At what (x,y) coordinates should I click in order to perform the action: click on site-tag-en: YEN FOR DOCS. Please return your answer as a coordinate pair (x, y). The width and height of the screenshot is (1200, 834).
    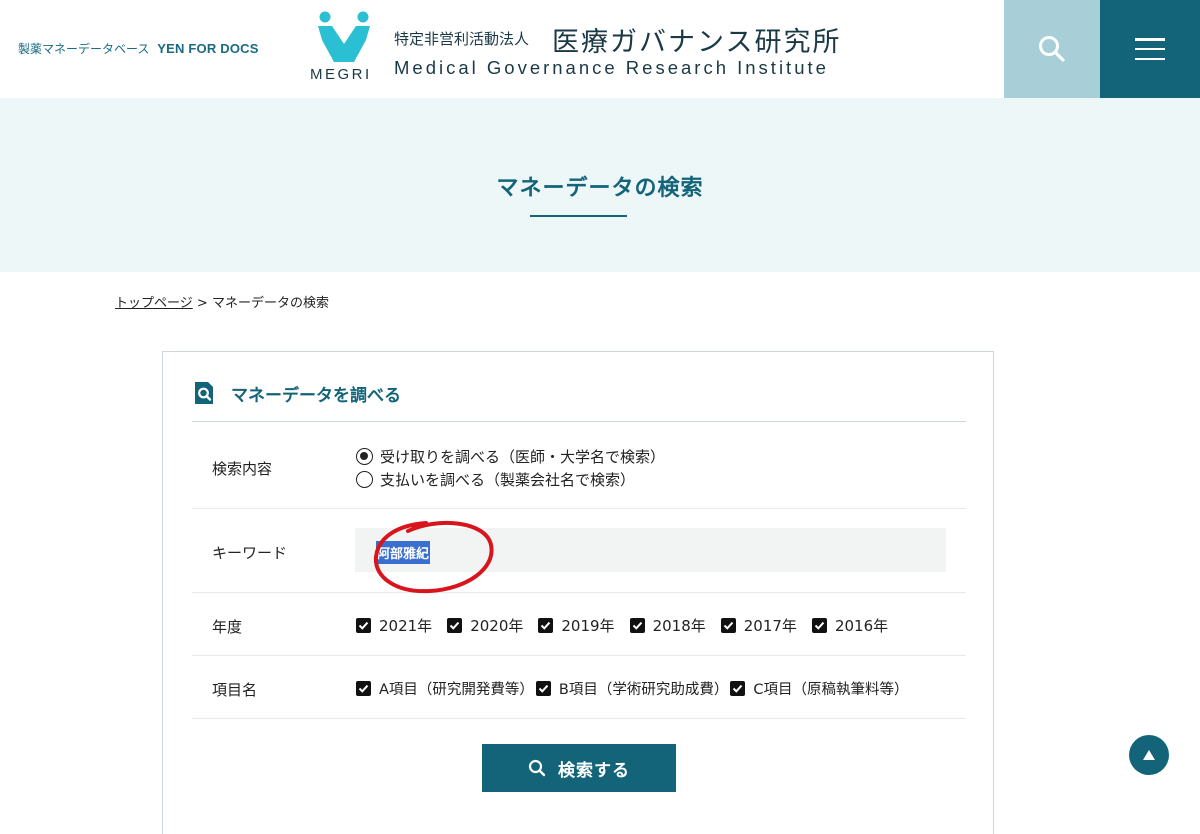
    Looking at the image, I should click on (208, 48).